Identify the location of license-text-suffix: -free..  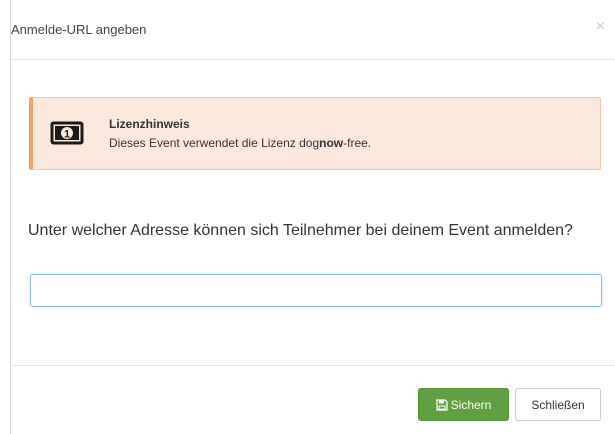
(357, 143).